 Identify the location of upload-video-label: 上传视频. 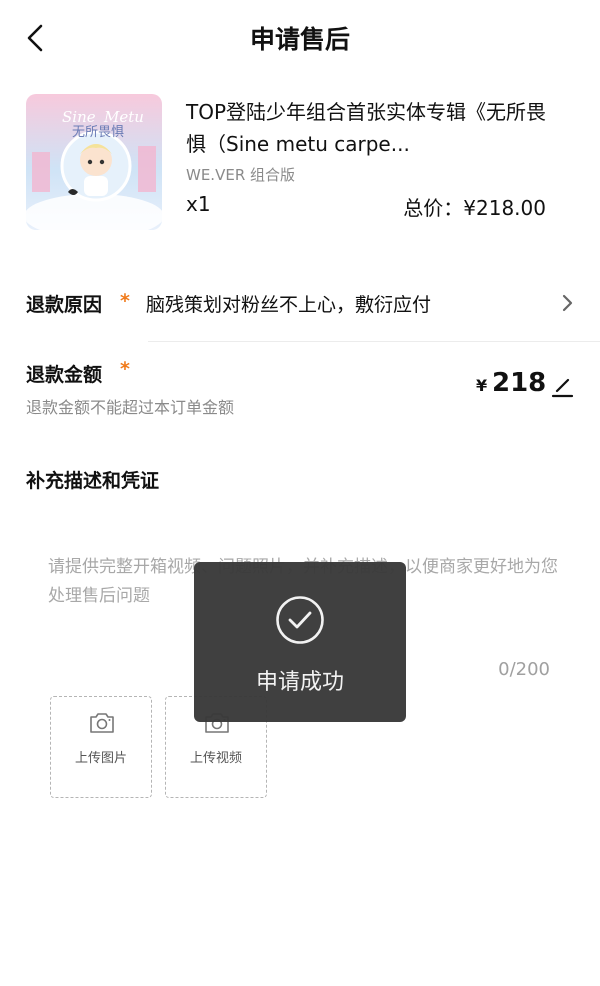
(215, 758).